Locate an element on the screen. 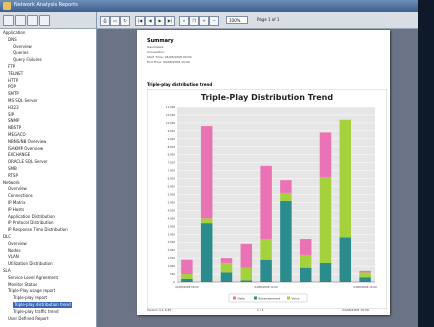 The image size is (434, 327). tree-item: SMB is located at coordinates (12, 169).